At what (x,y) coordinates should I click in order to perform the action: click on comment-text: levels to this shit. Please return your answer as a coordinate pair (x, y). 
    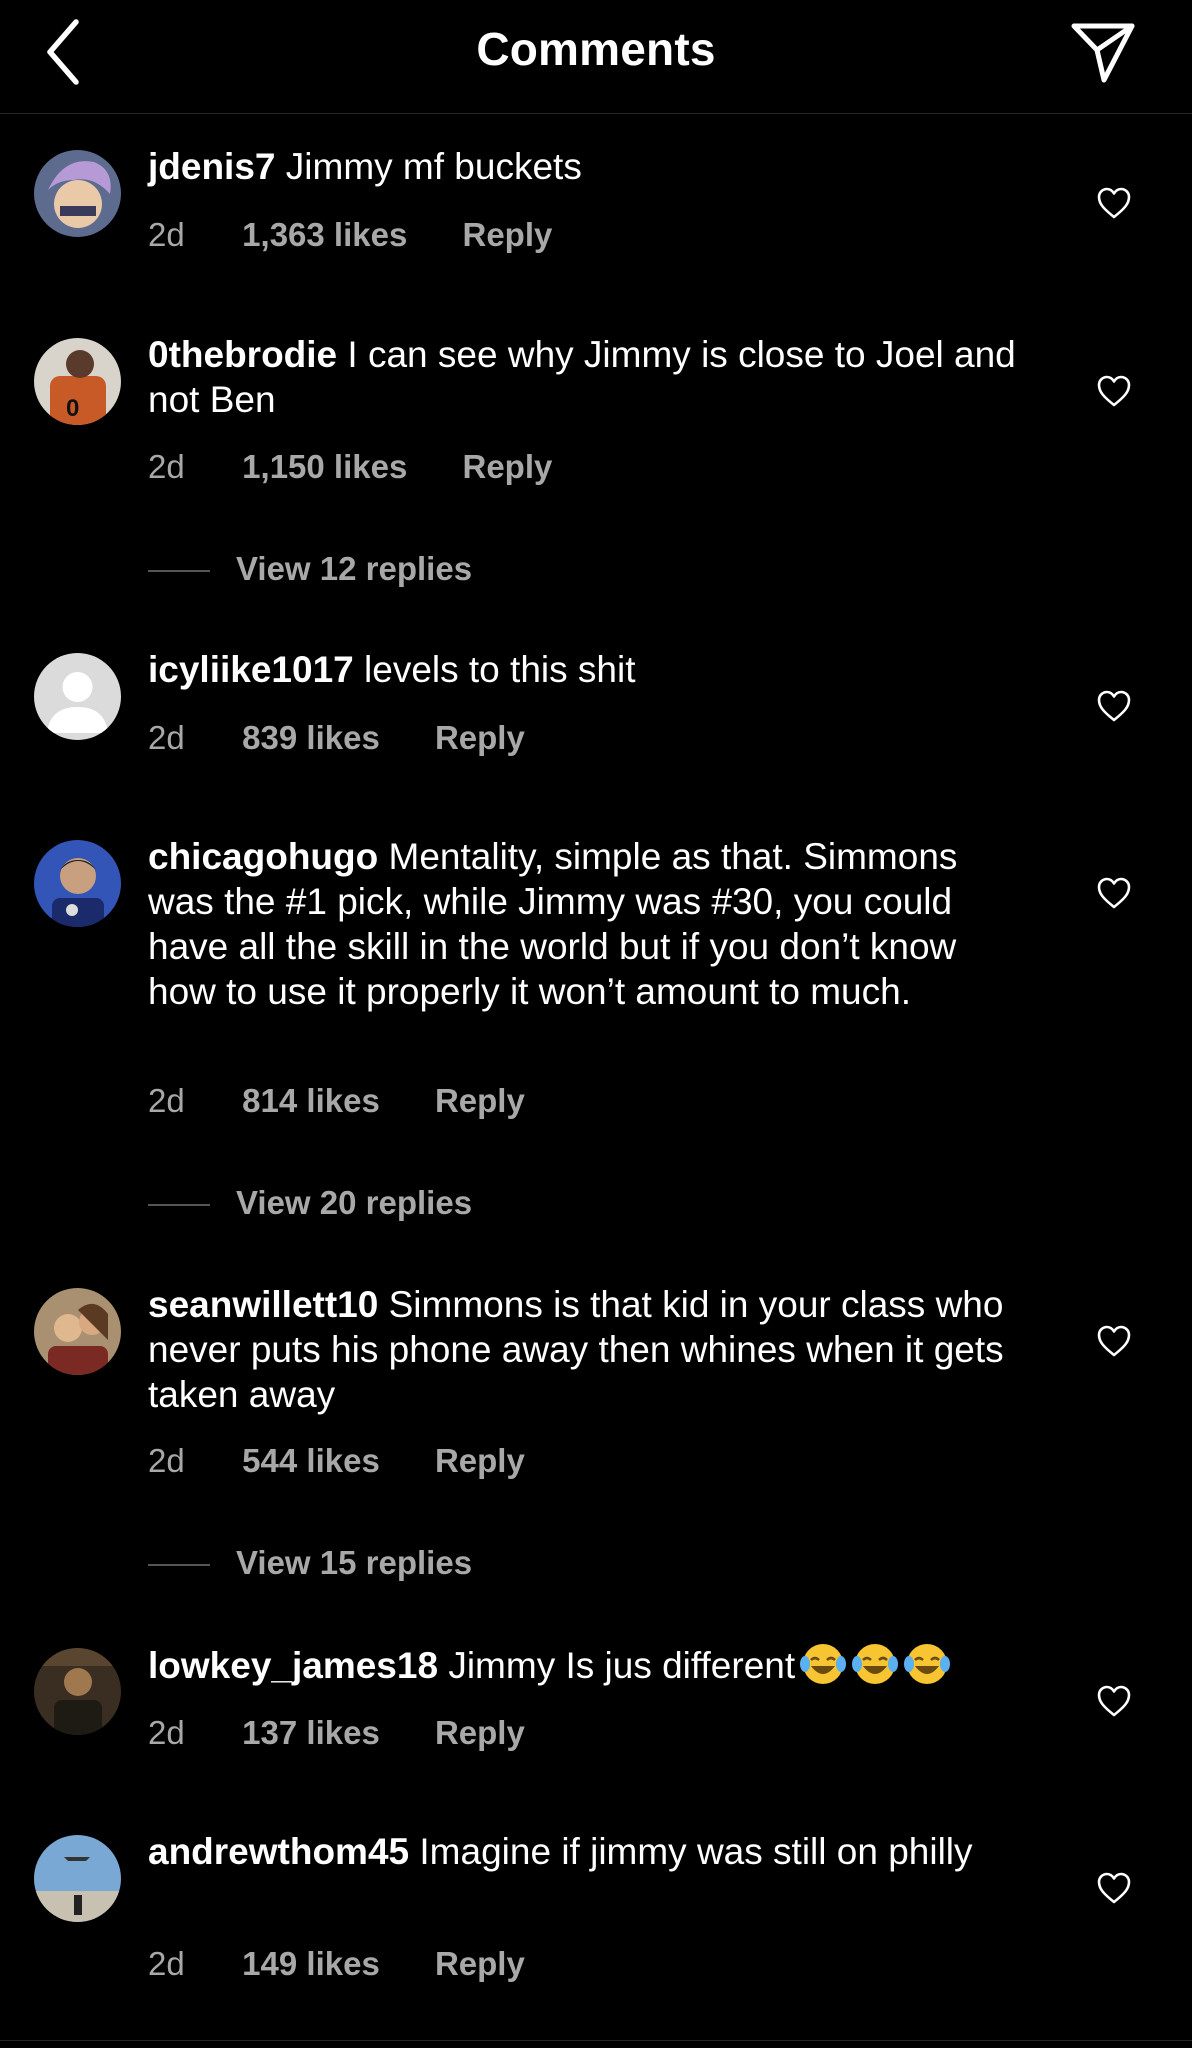
    Looking at the image, I should click on (500, 669).